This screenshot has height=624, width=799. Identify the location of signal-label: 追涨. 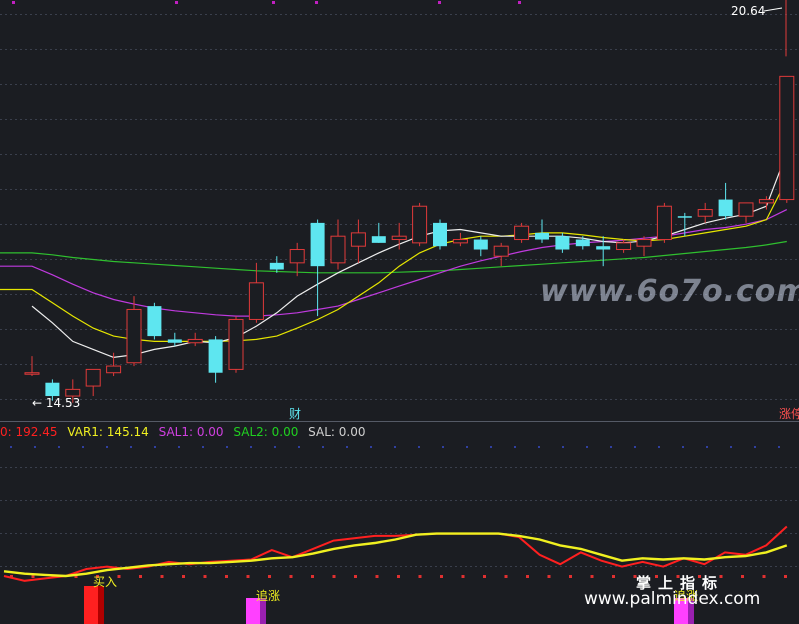
(268, 595).